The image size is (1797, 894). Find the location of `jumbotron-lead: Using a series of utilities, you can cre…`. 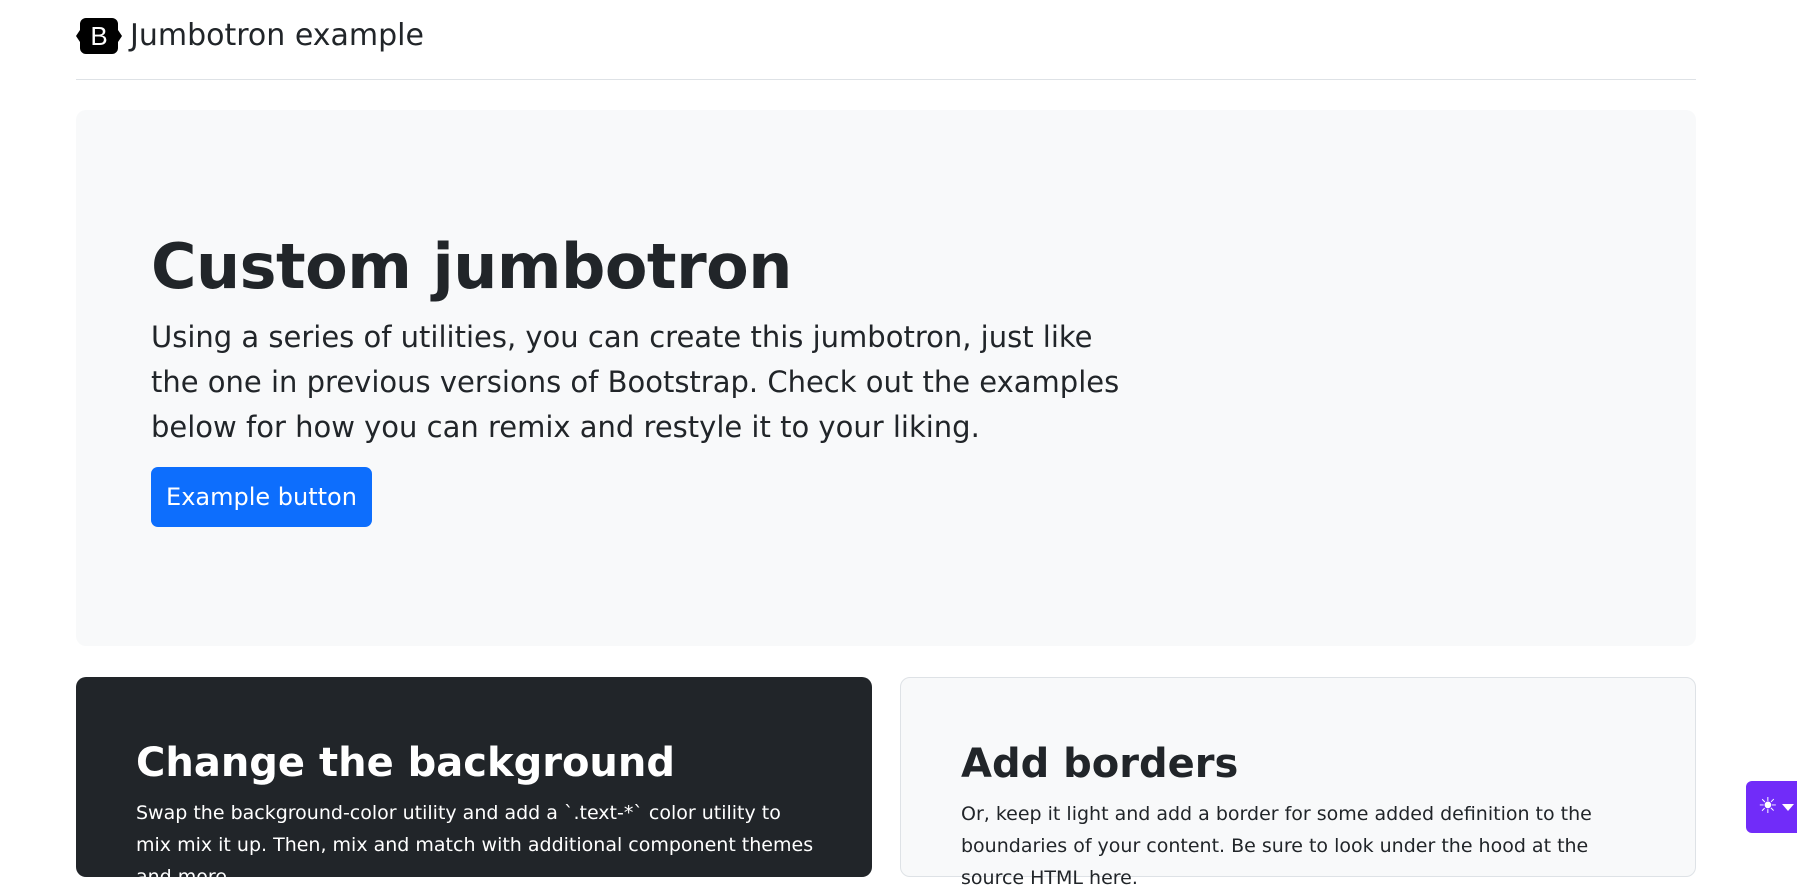

jumbotron-lead: Using a series of utilities, you can cre… is located at coordinates (635, 382).